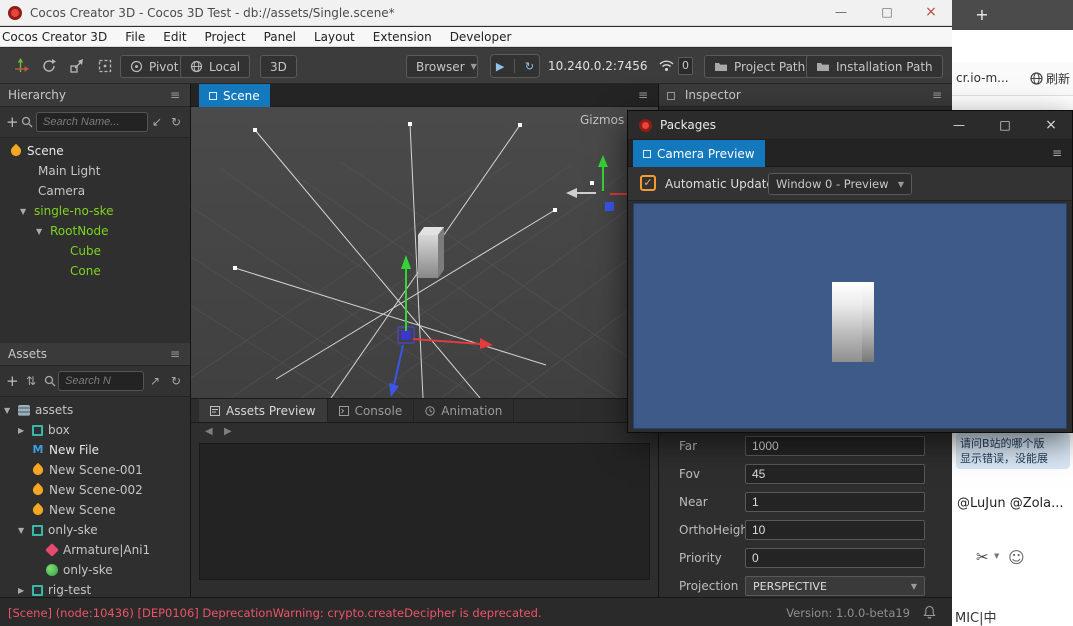  Describe the element at coordinates (278, 66) in the screenshot. I see `mode-3d-button: 3D` at that location.